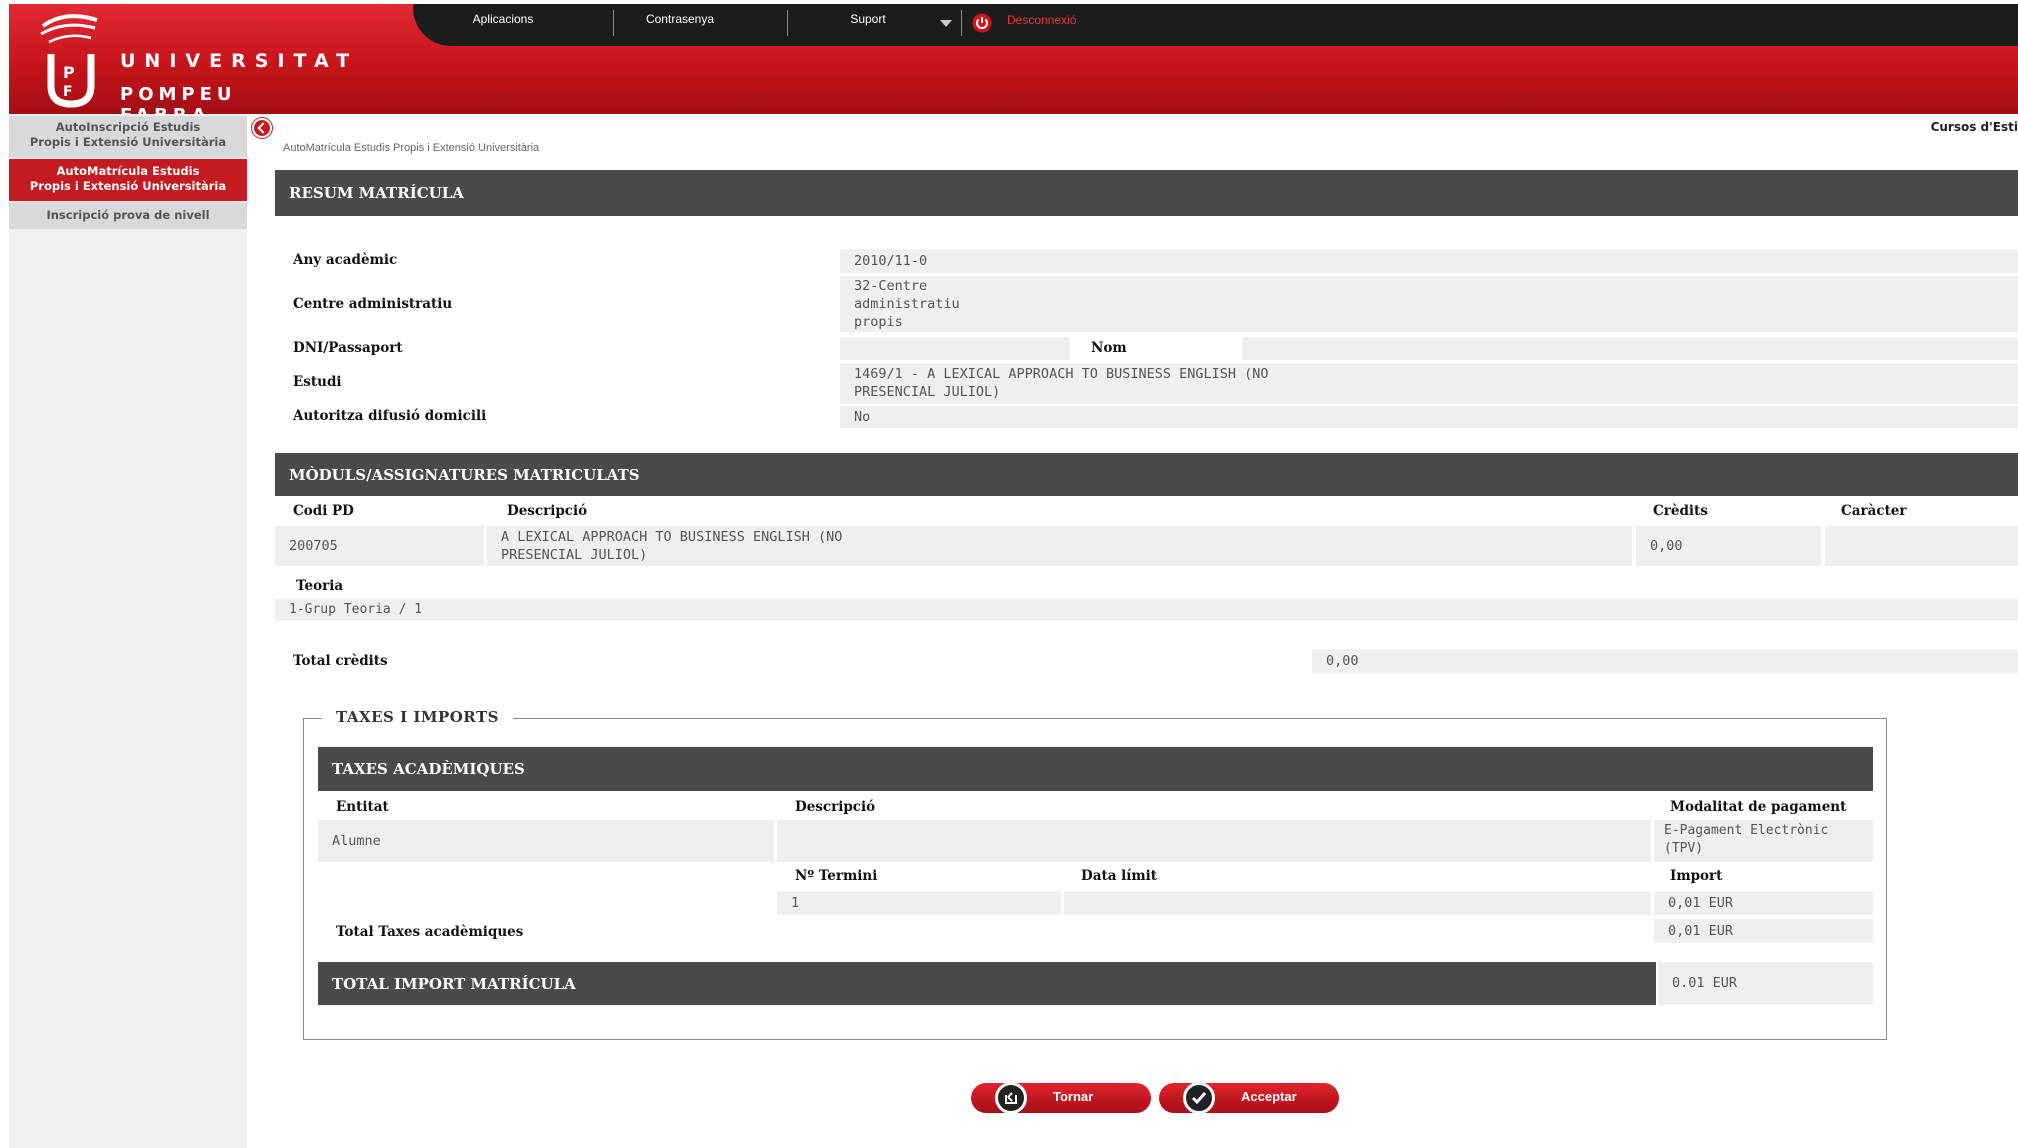  I want to click on check-icon, so click(1199, 1098).